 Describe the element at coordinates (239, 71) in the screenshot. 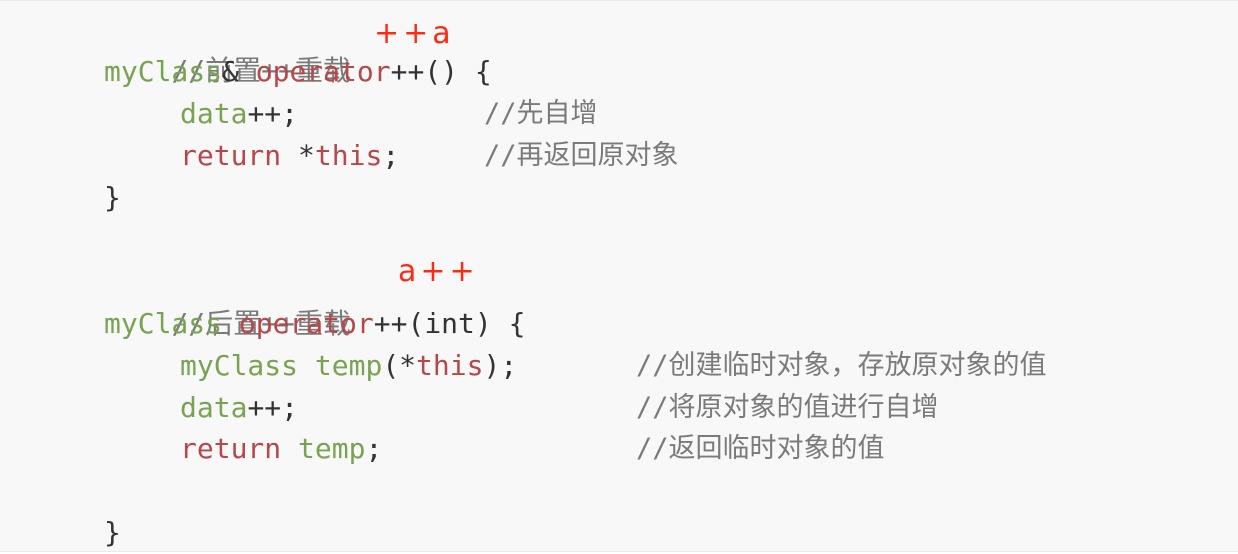

I see `punct-token: &` at that location.